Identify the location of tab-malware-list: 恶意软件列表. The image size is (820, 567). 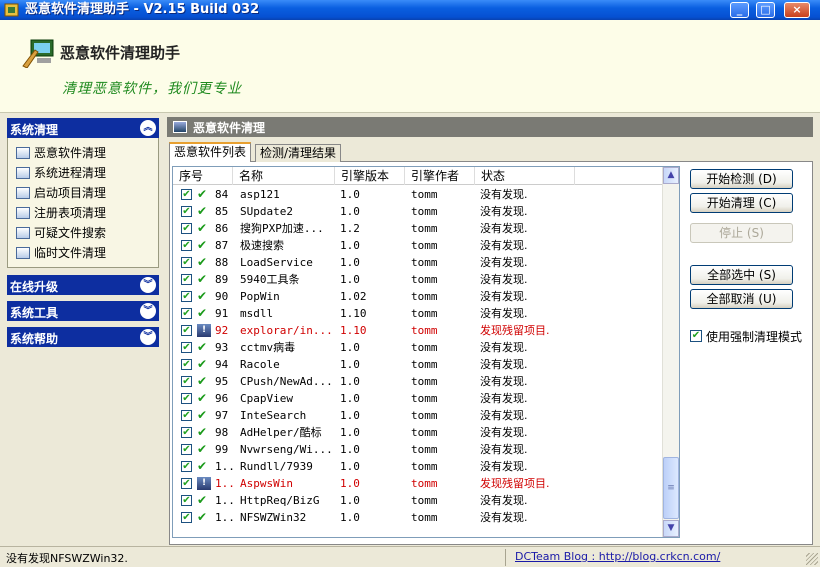
(210, 152).